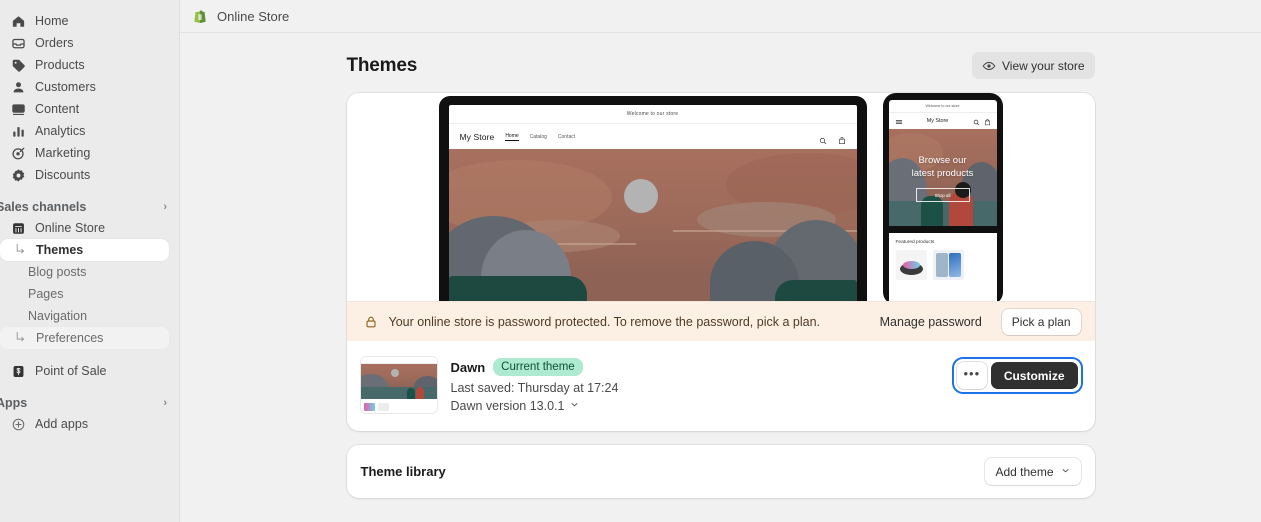 This screenshot has height=522, width=1261. I want to click on sidebar-label: Add apps, so click(62, 424).